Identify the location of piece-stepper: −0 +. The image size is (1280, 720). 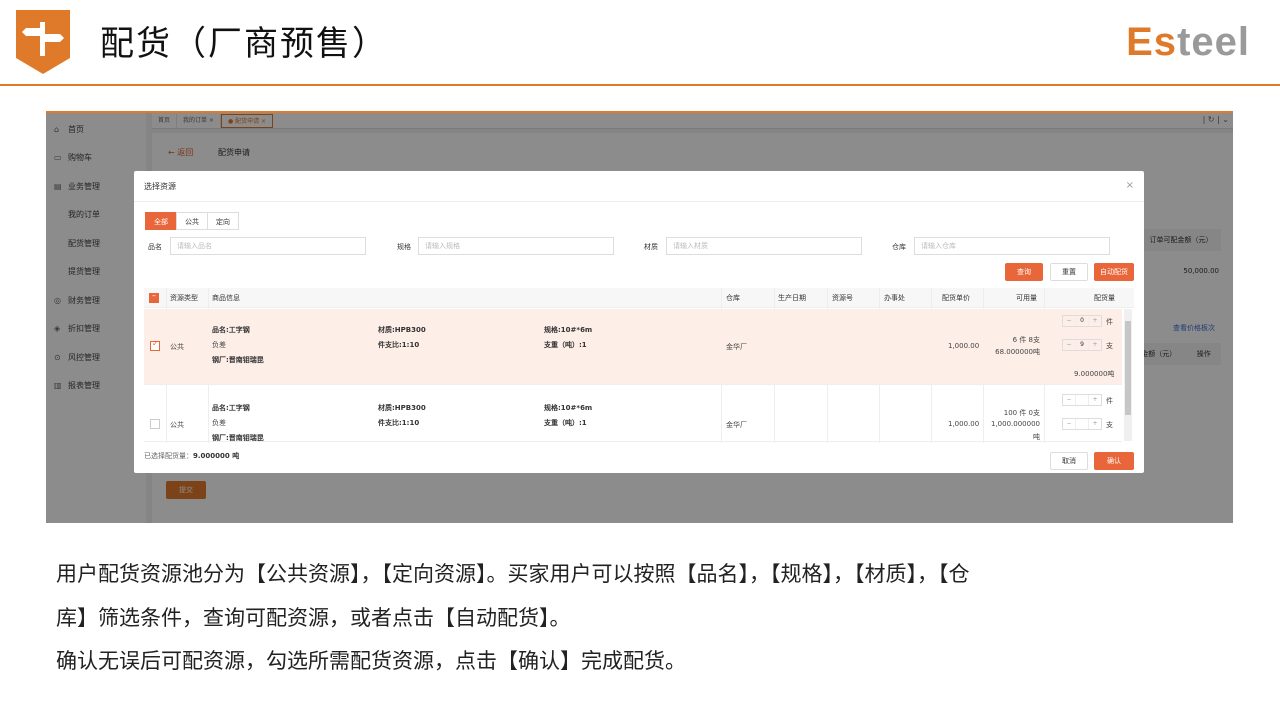
(1082, 321).